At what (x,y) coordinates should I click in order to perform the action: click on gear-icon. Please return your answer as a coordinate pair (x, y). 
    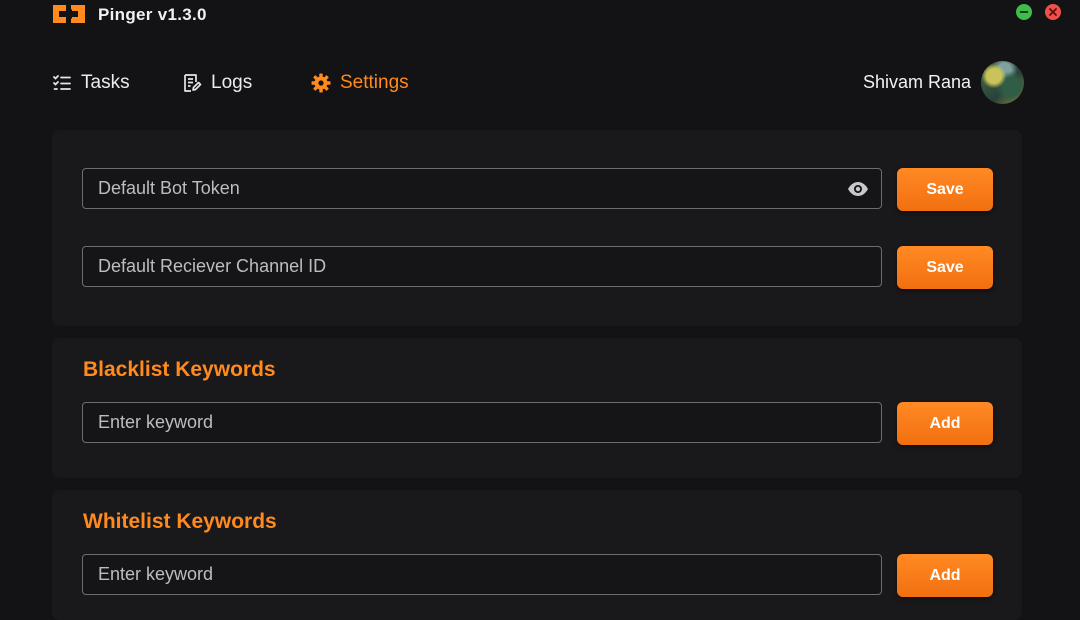
    Looking at the image, I should click on (321, 83).